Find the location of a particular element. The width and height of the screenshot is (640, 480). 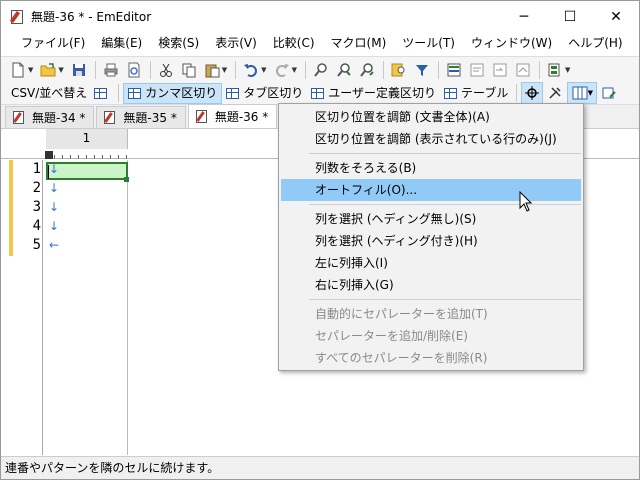

menu-macro: マクロ(M) is located at coordinates (359, 43).